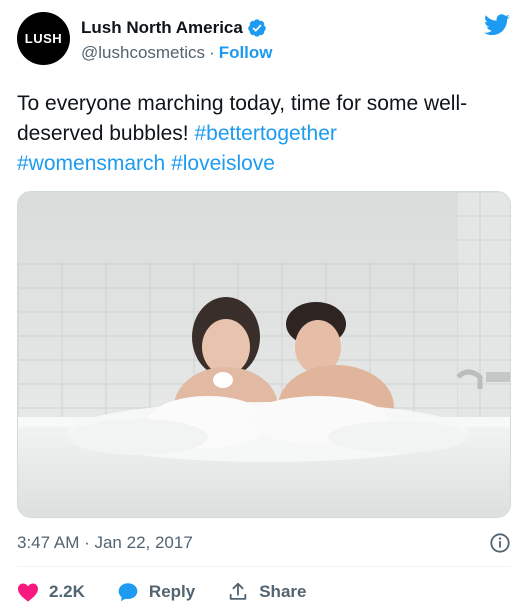 Image resolution: width=524 pixels, height=614 pixels. I want to click on divider, so click(264, 566).